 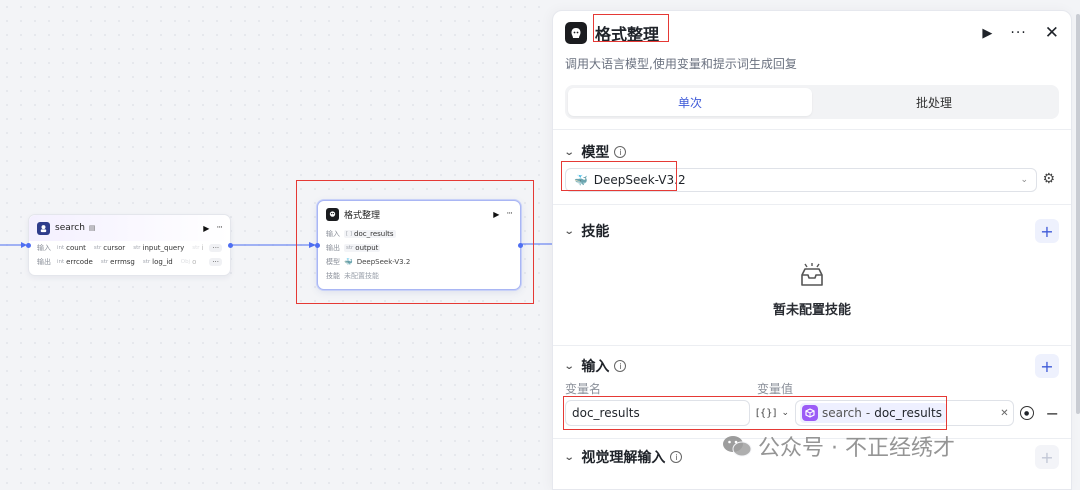 I want to click on format-node-title: 格式整理, so click(x=362, y=215).